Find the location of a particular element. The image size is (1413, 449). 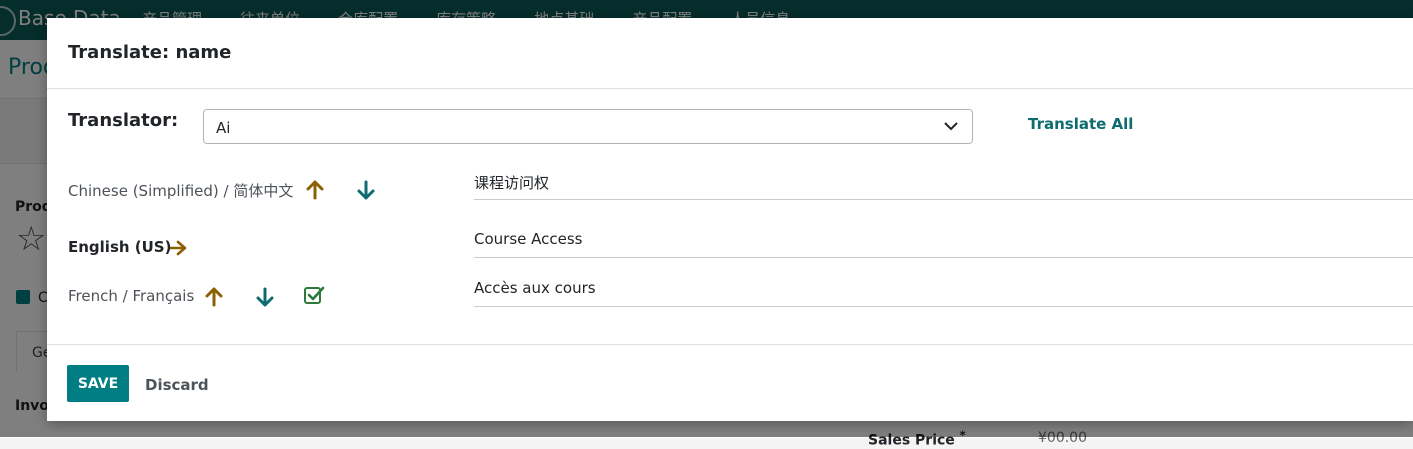

language-row: Chinese (Simplified) / 简体中文 课程访问权 is located at coordinates (730, 188).